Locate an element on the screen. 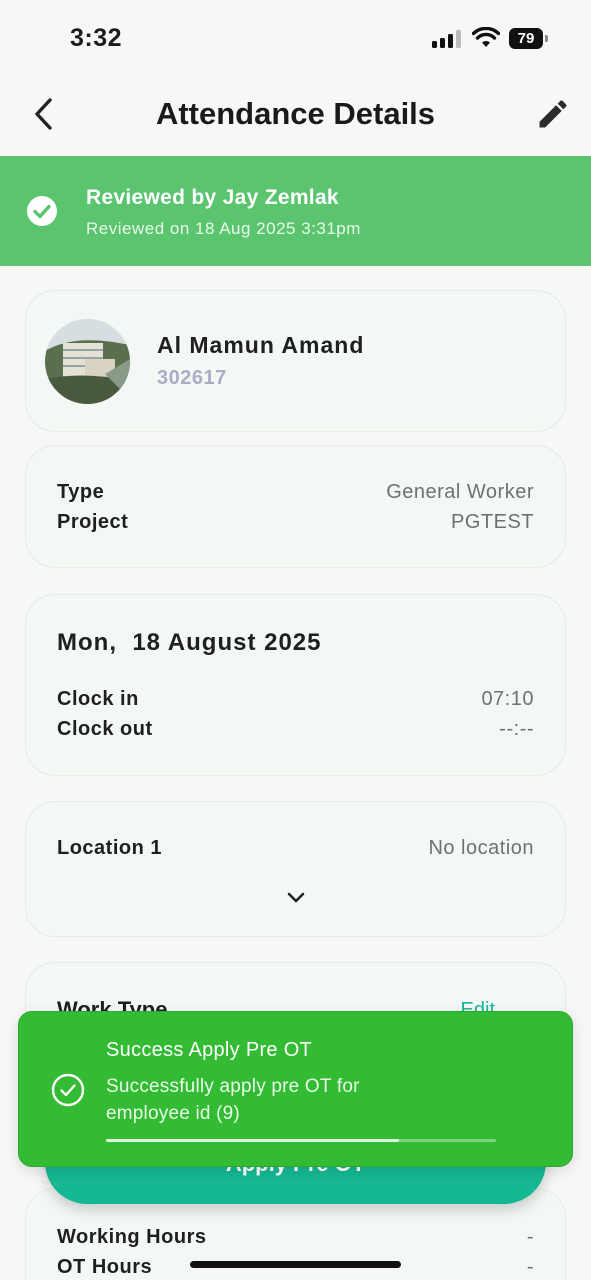  project-value: PGTEST is located at coordinates (492, 521).